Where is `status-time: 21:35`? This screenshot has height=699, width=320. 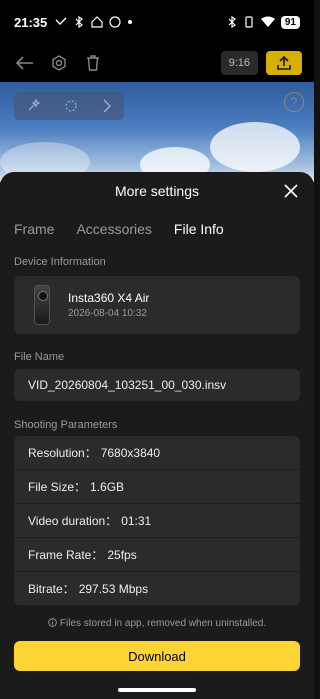
status-time: 21:35 is located at coordinates (31, 22).